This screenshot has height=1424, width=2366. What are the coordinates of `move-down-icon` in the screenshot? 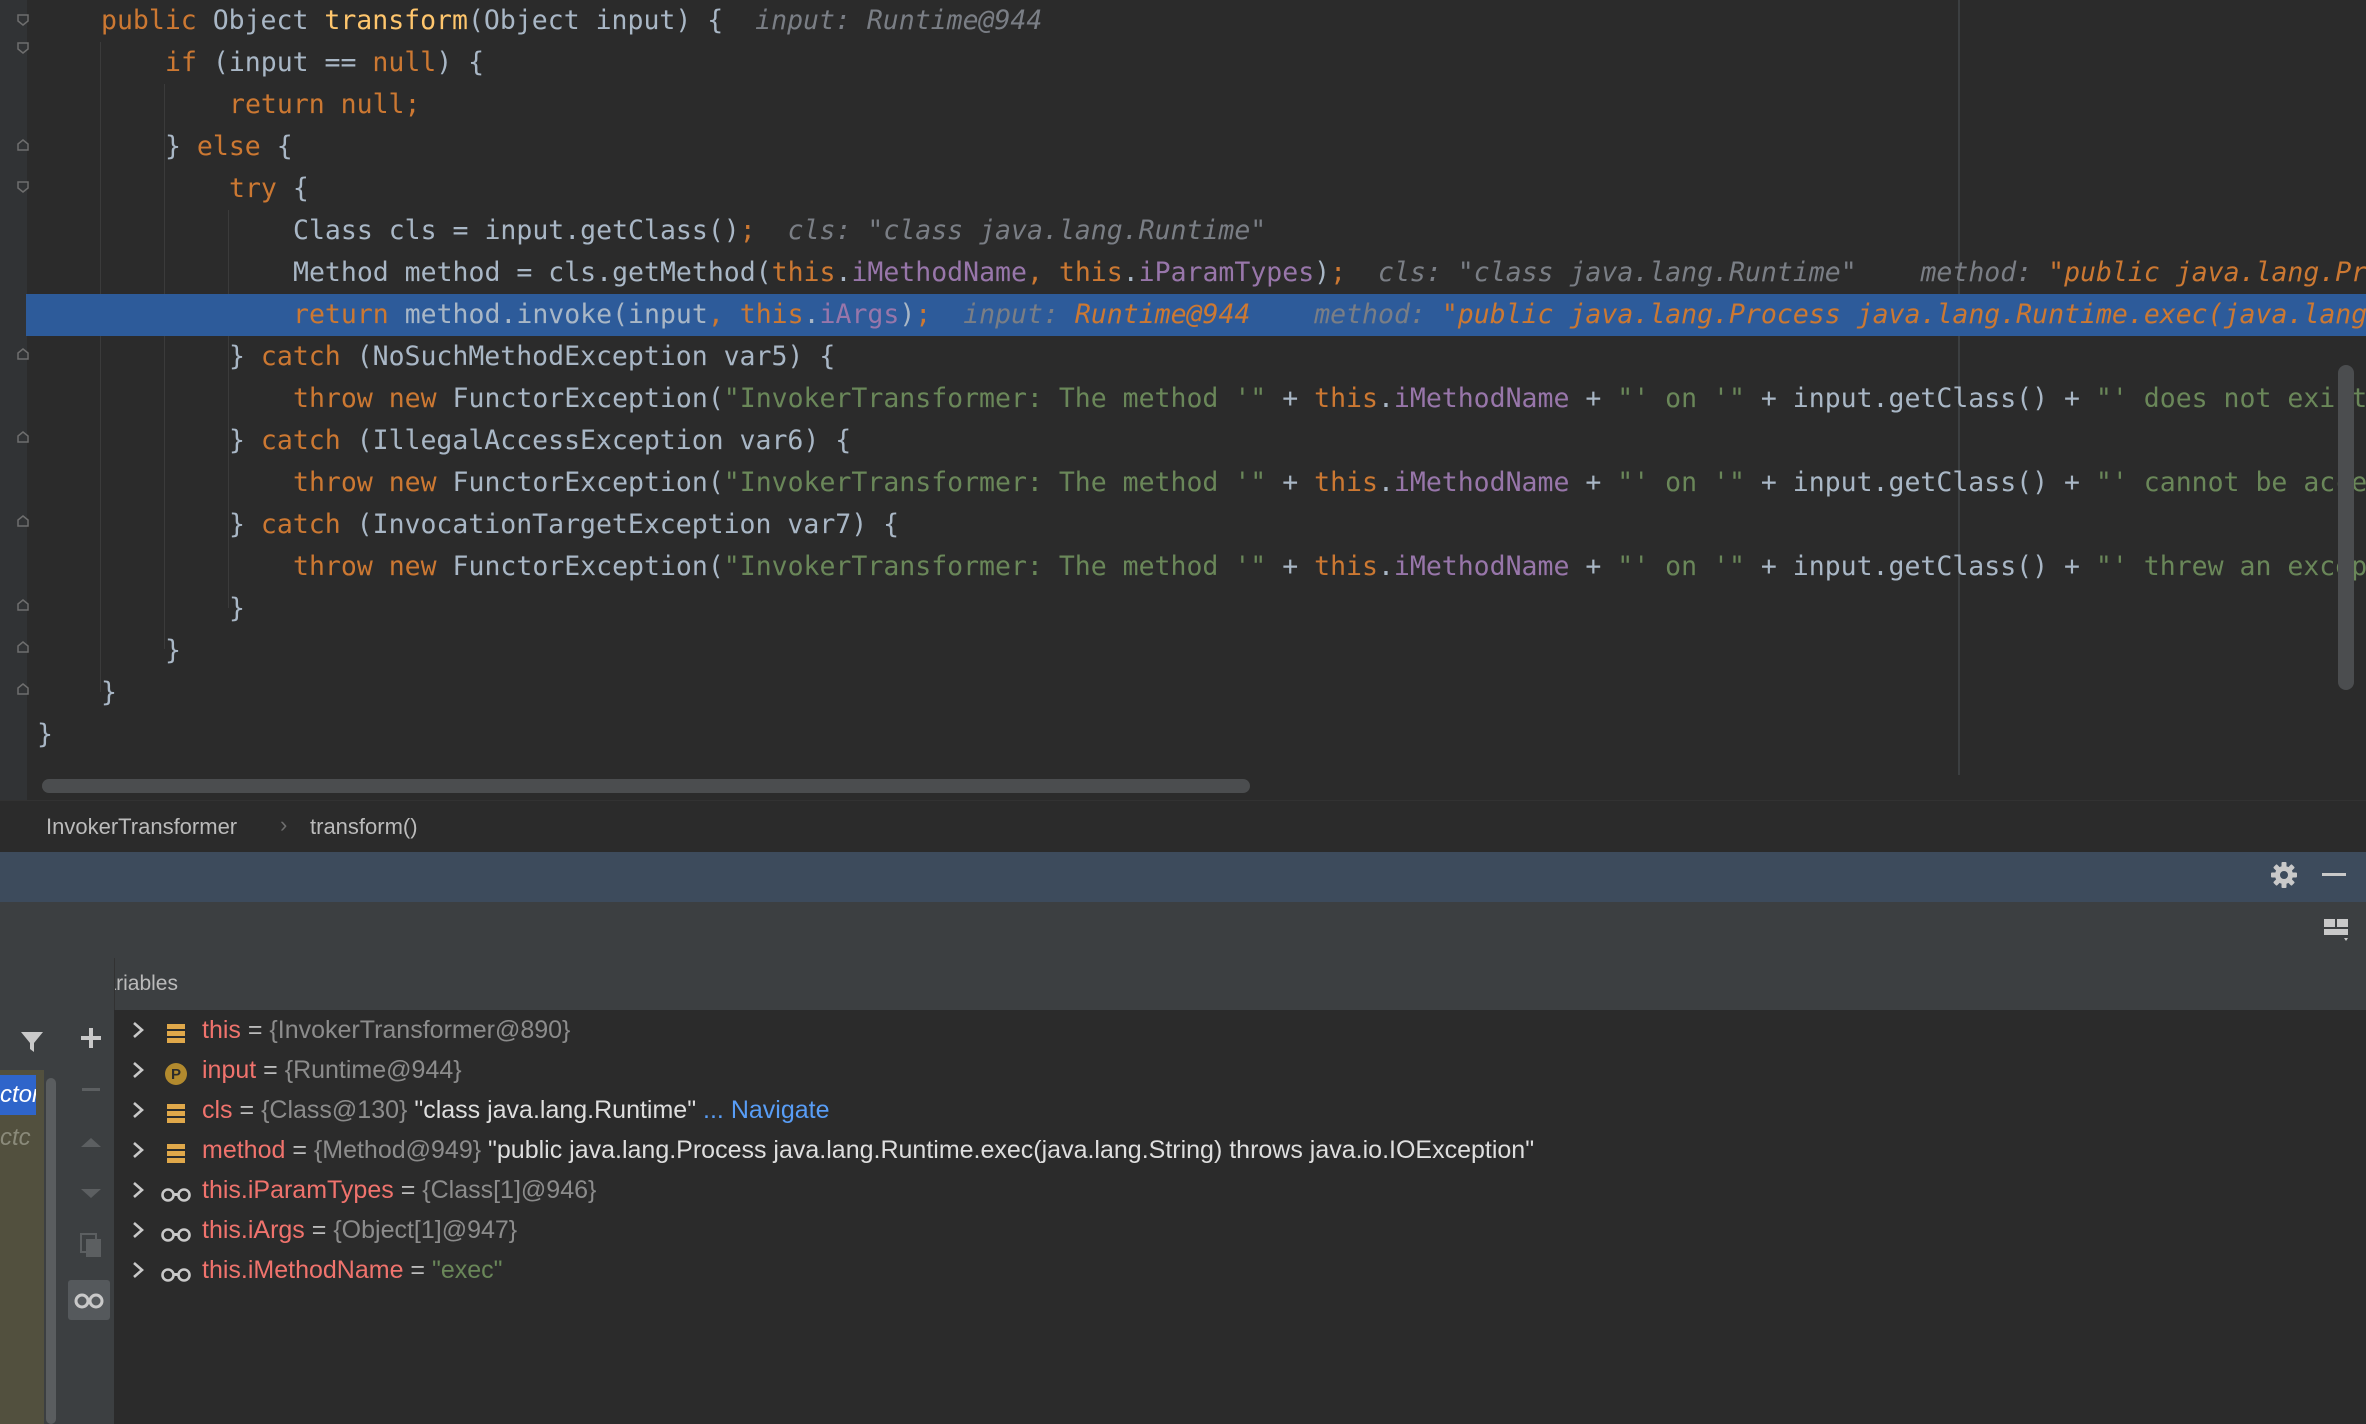 It's located at (91, 1193).